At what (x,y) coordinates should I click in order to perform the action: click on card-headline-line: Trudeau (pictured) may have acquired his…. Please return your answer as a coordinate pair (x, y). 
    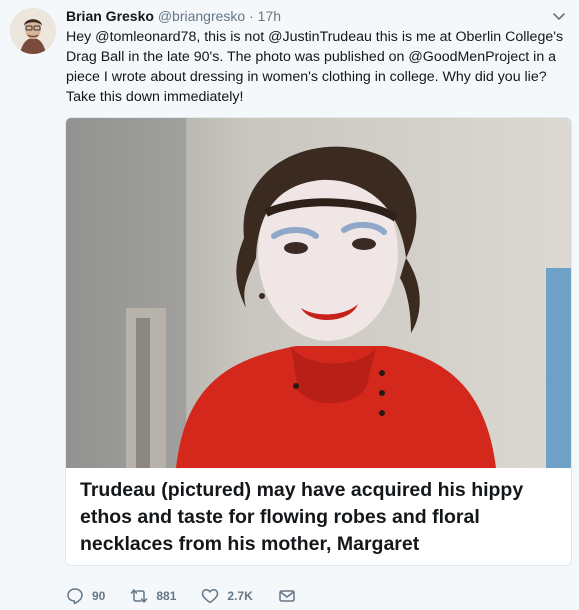
    Looking at the image, I should click on (302, 490).